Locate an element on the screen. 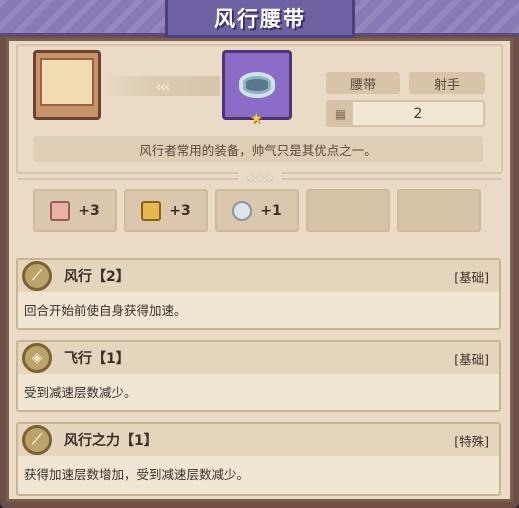 The width and height of the screenshot is (519, 508). level-icon: ▦ is located at coordinates (340, 113).